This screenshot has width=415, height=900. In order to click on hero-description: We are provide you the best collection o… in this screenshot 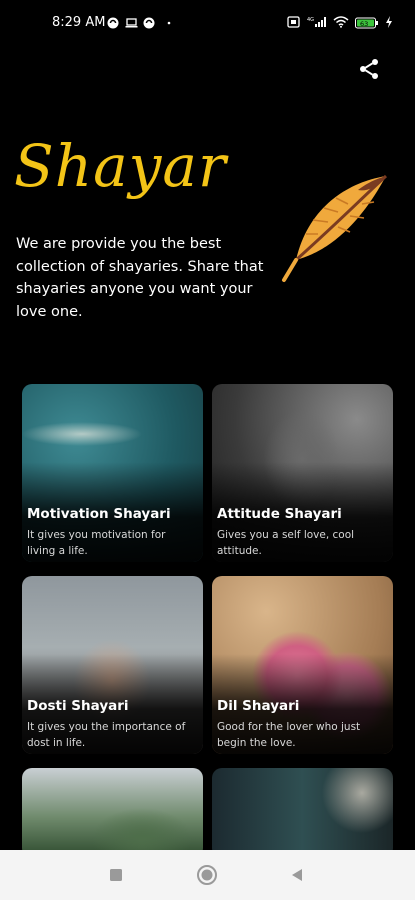, I will do `click(140, 278)`.